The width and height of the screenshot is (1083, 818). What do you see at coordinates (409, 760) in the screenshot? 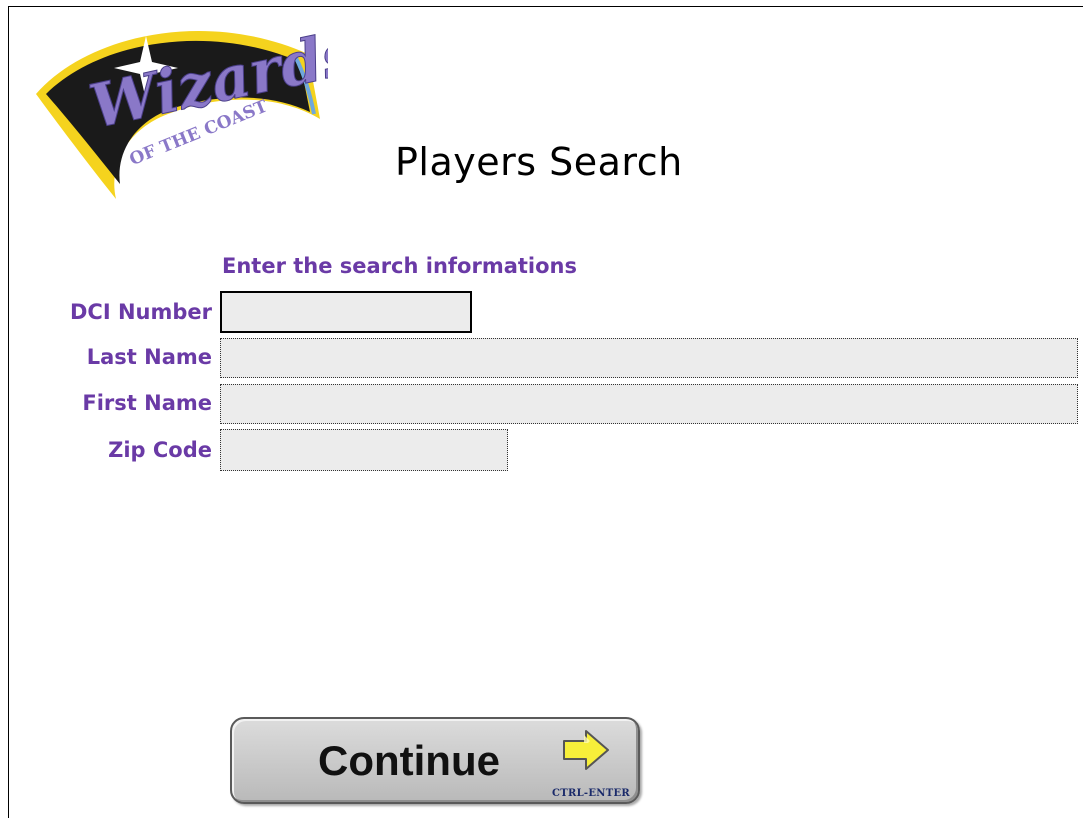
I see `continue-button-label: Continue` at bounding box center [409, 760].